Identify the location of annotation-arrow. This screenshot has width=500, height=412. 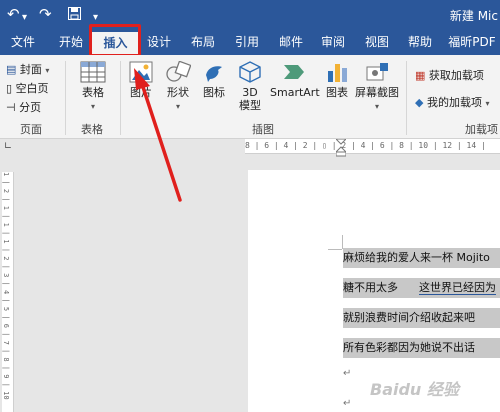
(158, 135).